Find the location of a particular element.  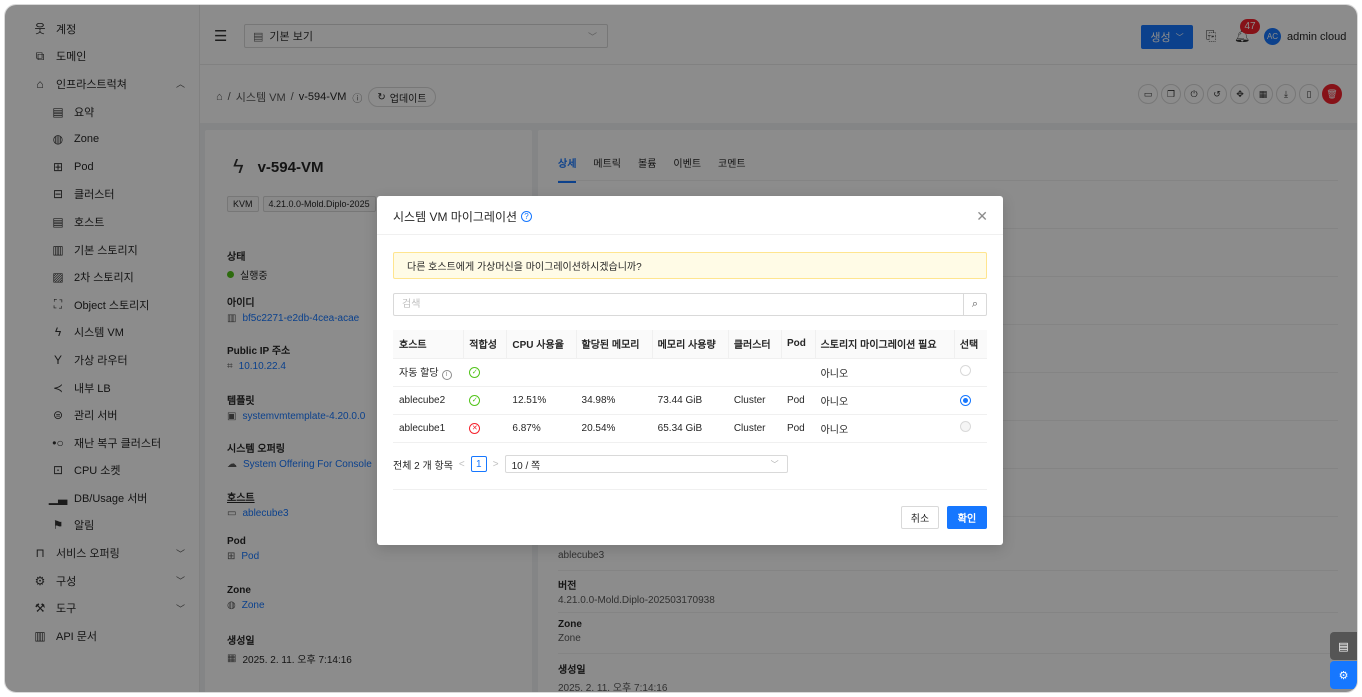

host-cell: 자동 할당 i is located at coordinates (428, 372).